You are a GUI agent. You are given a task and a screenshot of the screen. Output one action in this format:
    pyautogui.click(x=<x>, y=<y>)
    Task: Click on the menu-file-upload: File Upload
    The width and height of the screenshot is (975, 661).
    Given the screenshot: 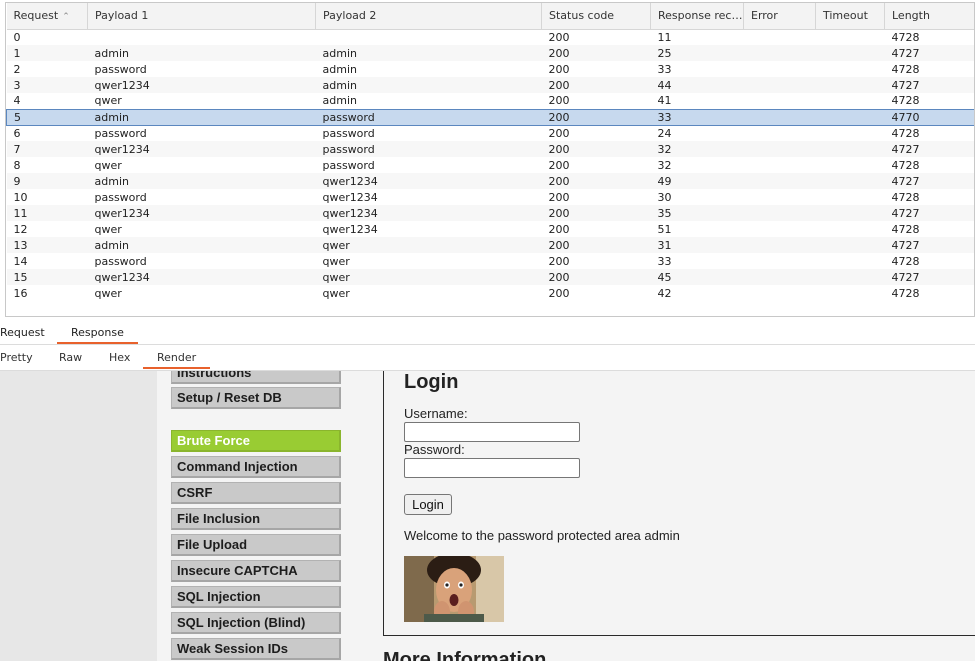 What is the action you would take?
    pyautogui.click(x=256, y=545)
    